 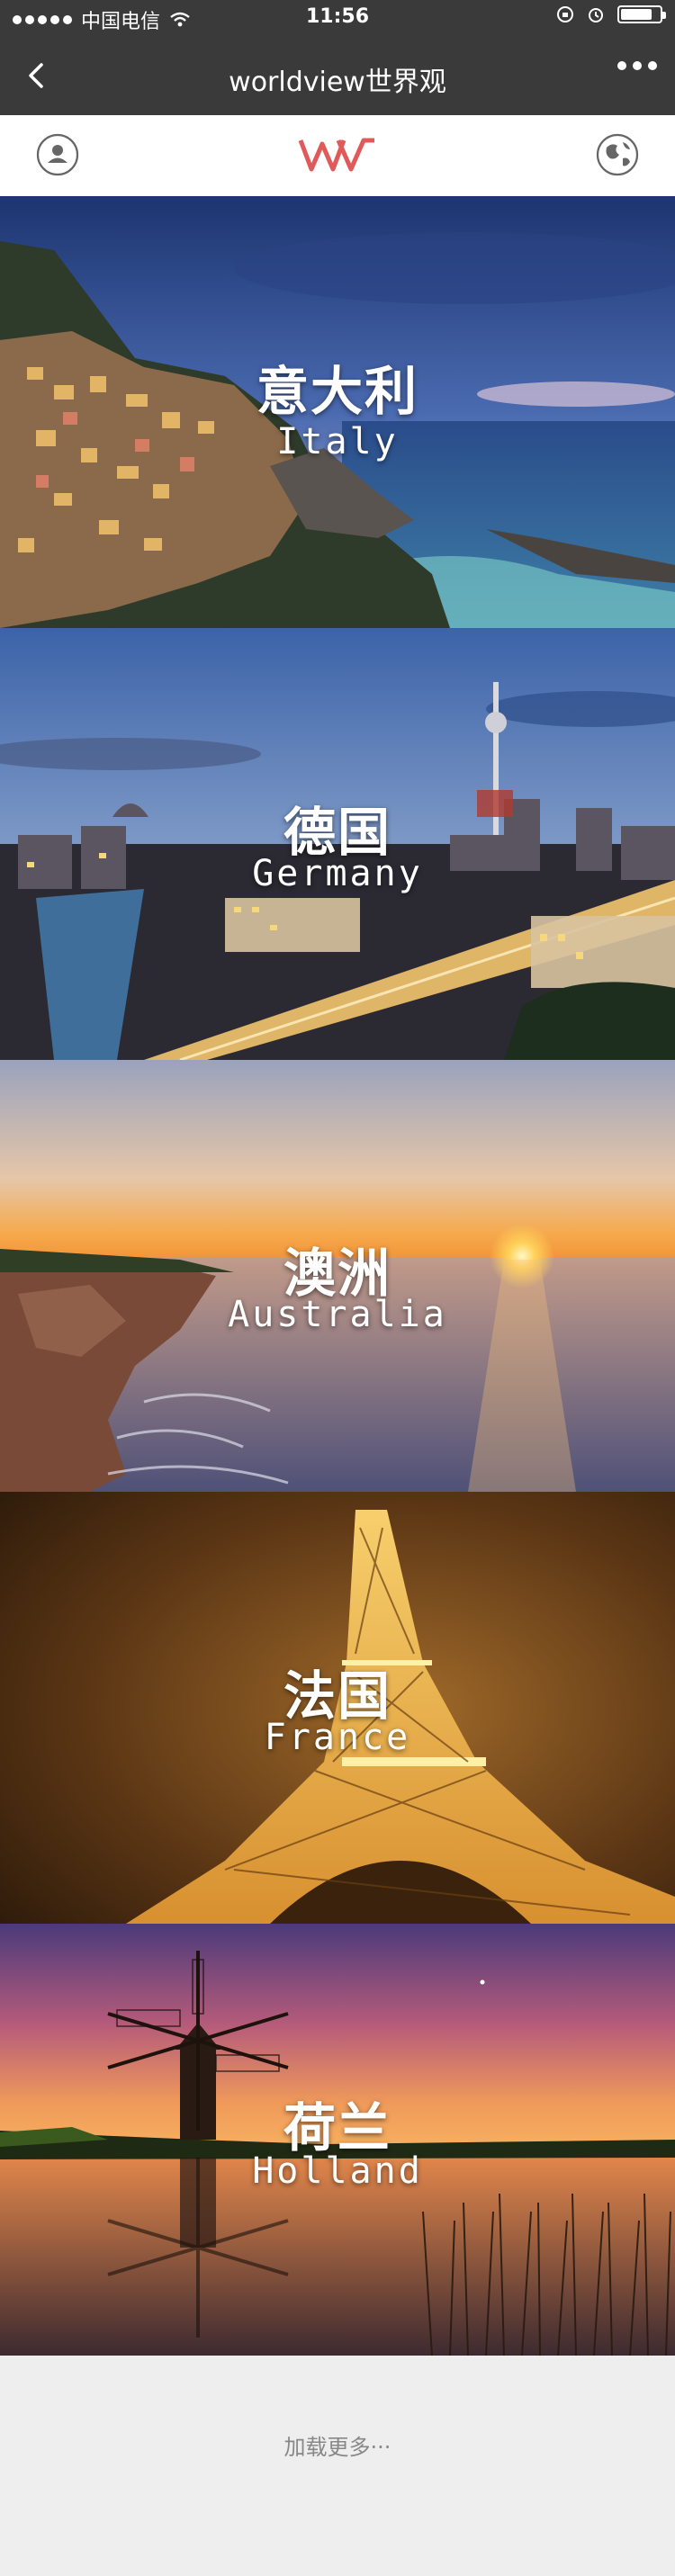 I want to click on more-options-icon, so click(x=637, y=66).